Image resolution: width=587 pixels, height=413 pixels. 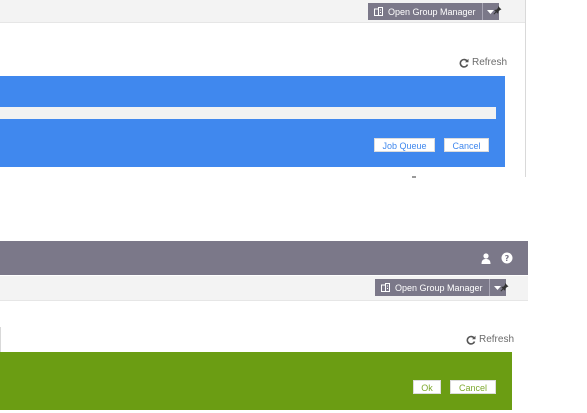 I want to click on ok-button: Ok, so click(x=427, y=387).